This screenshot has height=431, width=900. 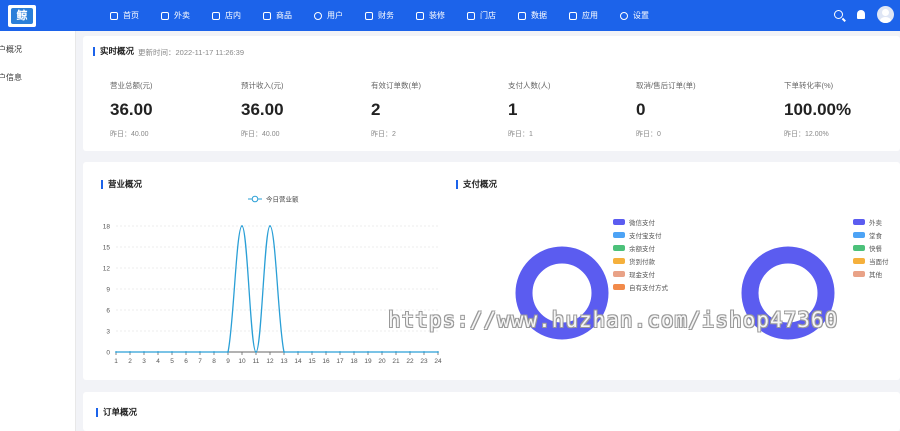 What do you see at coordinates (431, 109) in the screenshot?
I see `stat-valid-orders: 有效订单数(单) 2 昨日：2` at bounding box center [431, 109].